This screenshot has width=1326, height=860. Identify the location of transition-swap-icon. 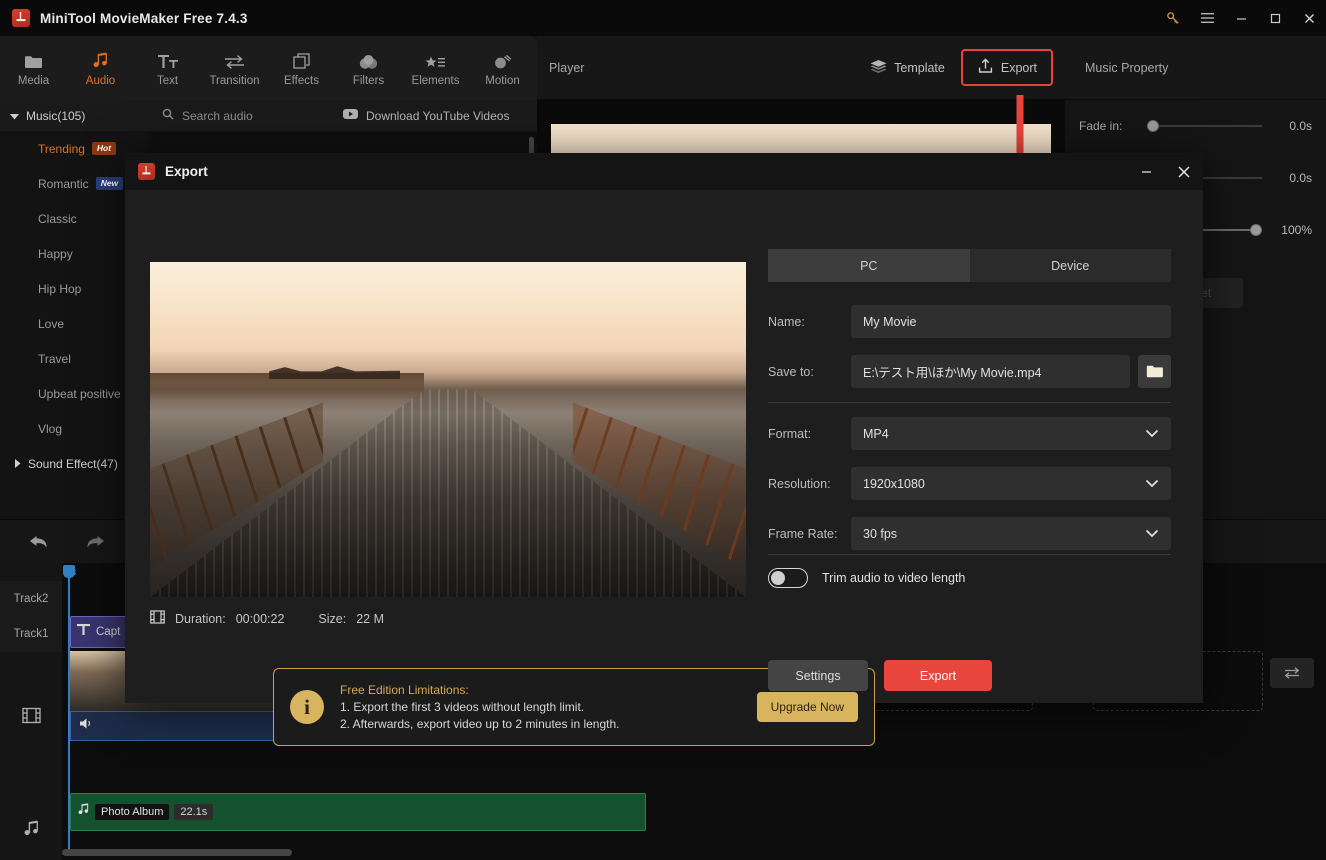
(1292, 673).